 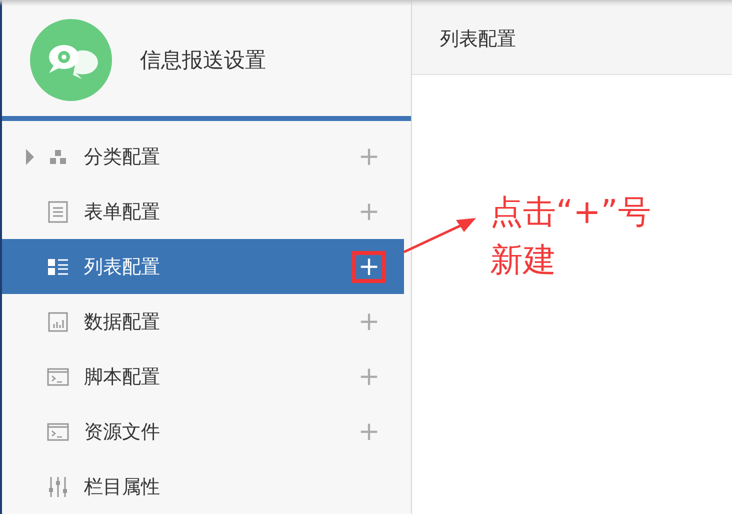 What do you see at coordinates (203, 431) in the screenshot?
I see `menu-item: 资源文件 +` at bounding box center [203, 431].